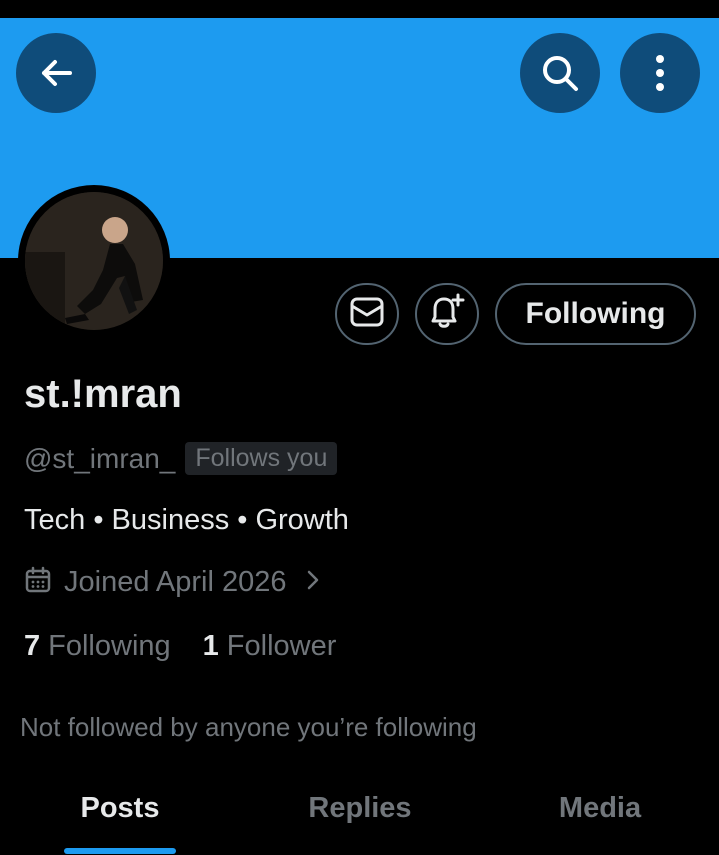  I want to click on avatar-image, so click(94, 261).